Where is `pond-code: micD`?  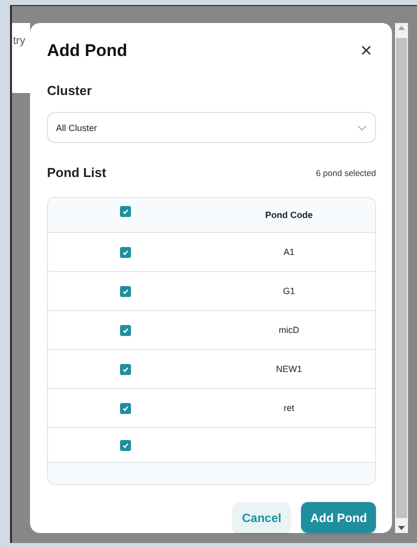 pond-code: micD is located at coordinates (289, 330).